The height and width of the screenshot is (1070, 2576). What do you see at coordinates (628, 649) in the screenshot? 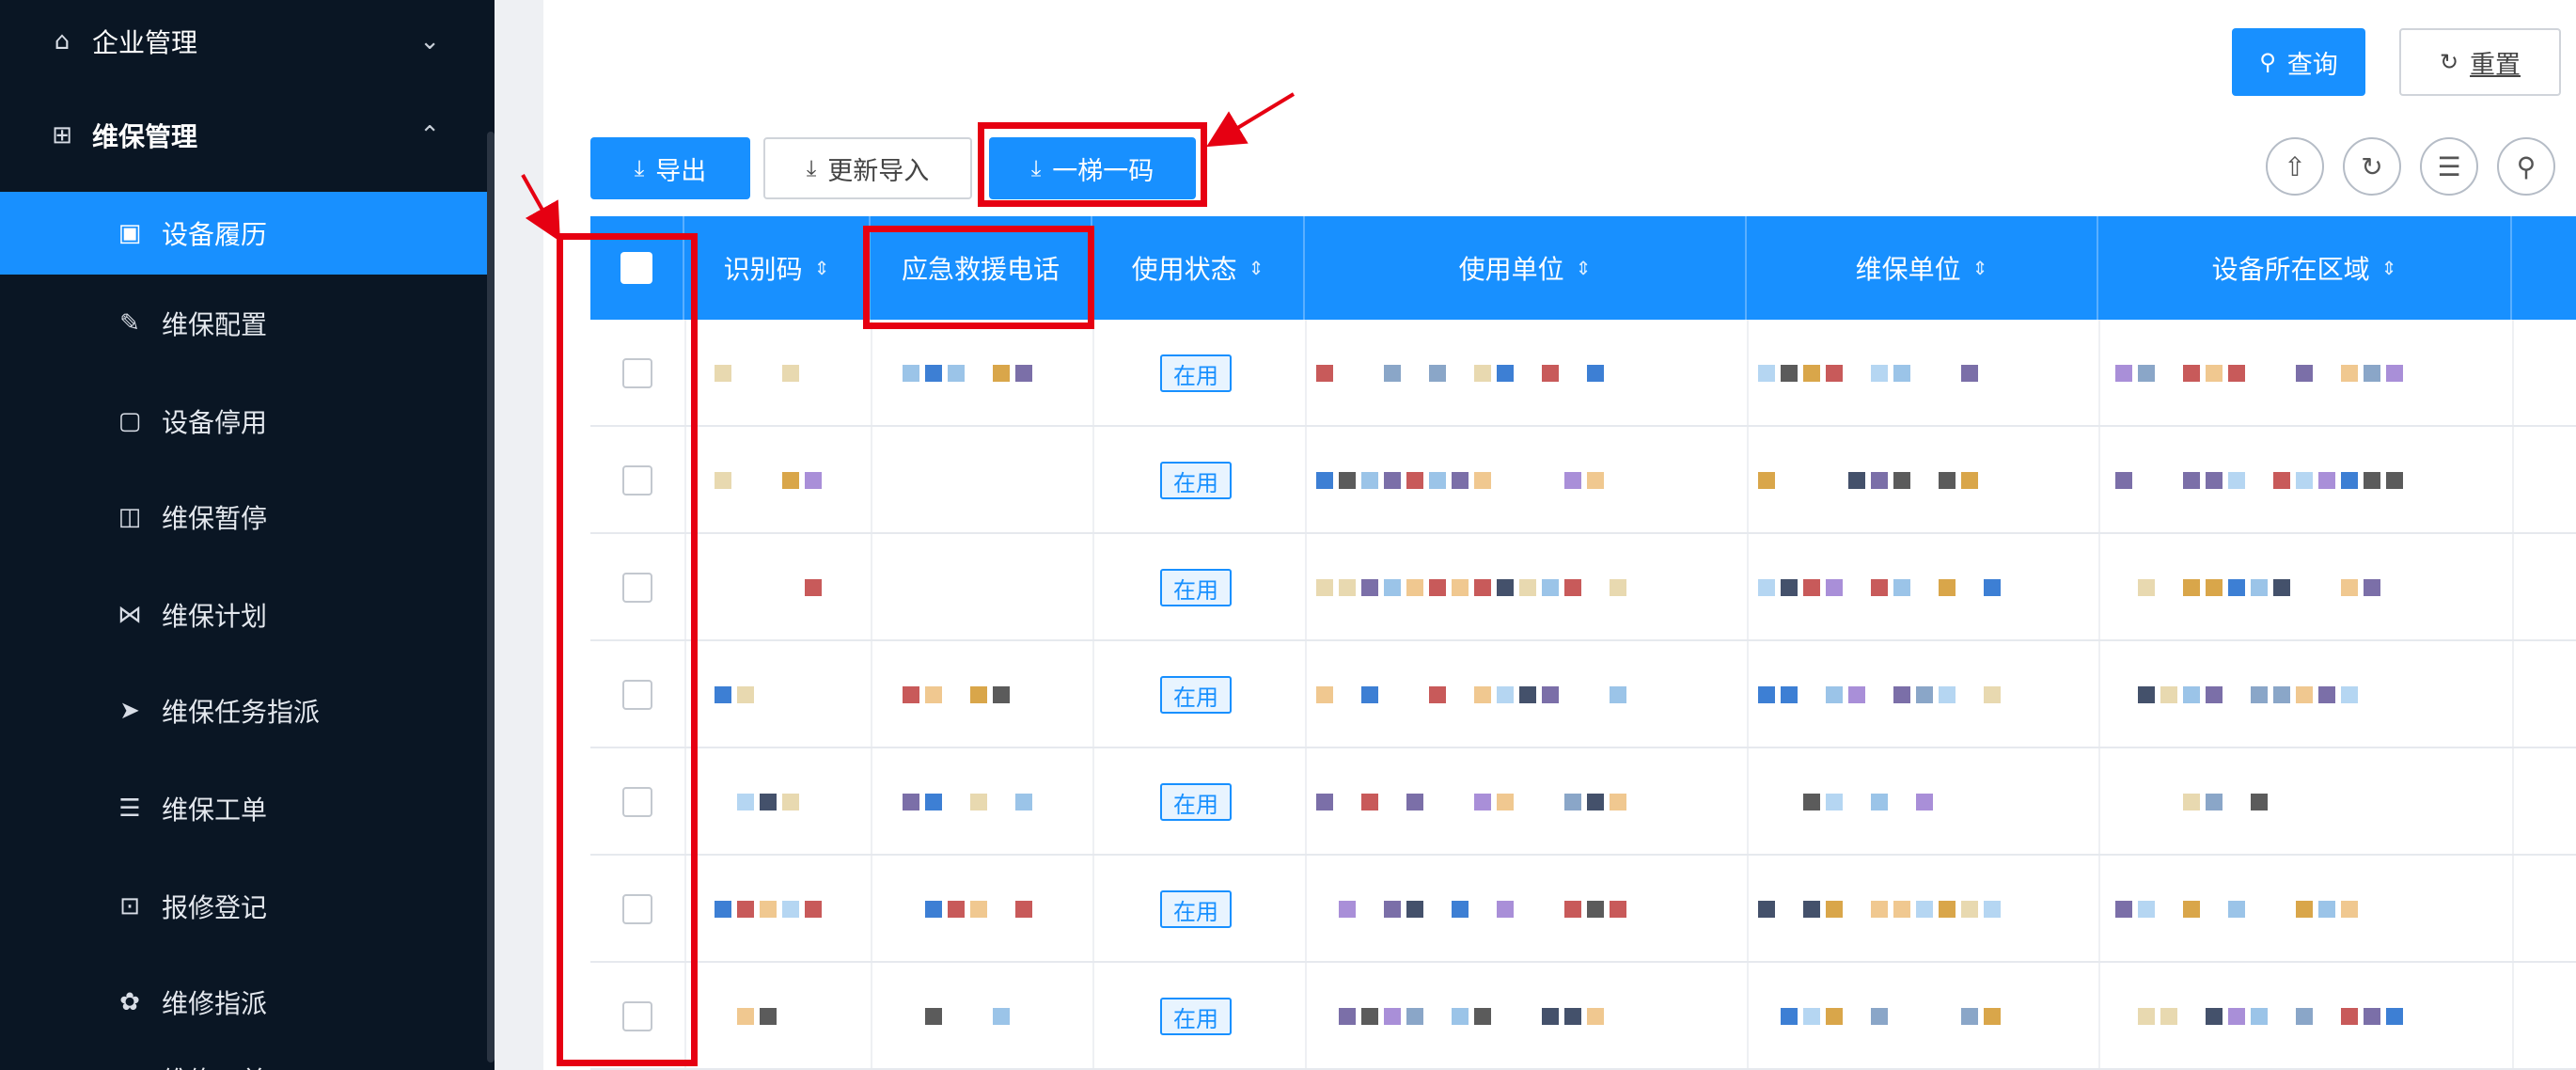
I see `highlight-checkbox-column` at bounding box center [628, 649].